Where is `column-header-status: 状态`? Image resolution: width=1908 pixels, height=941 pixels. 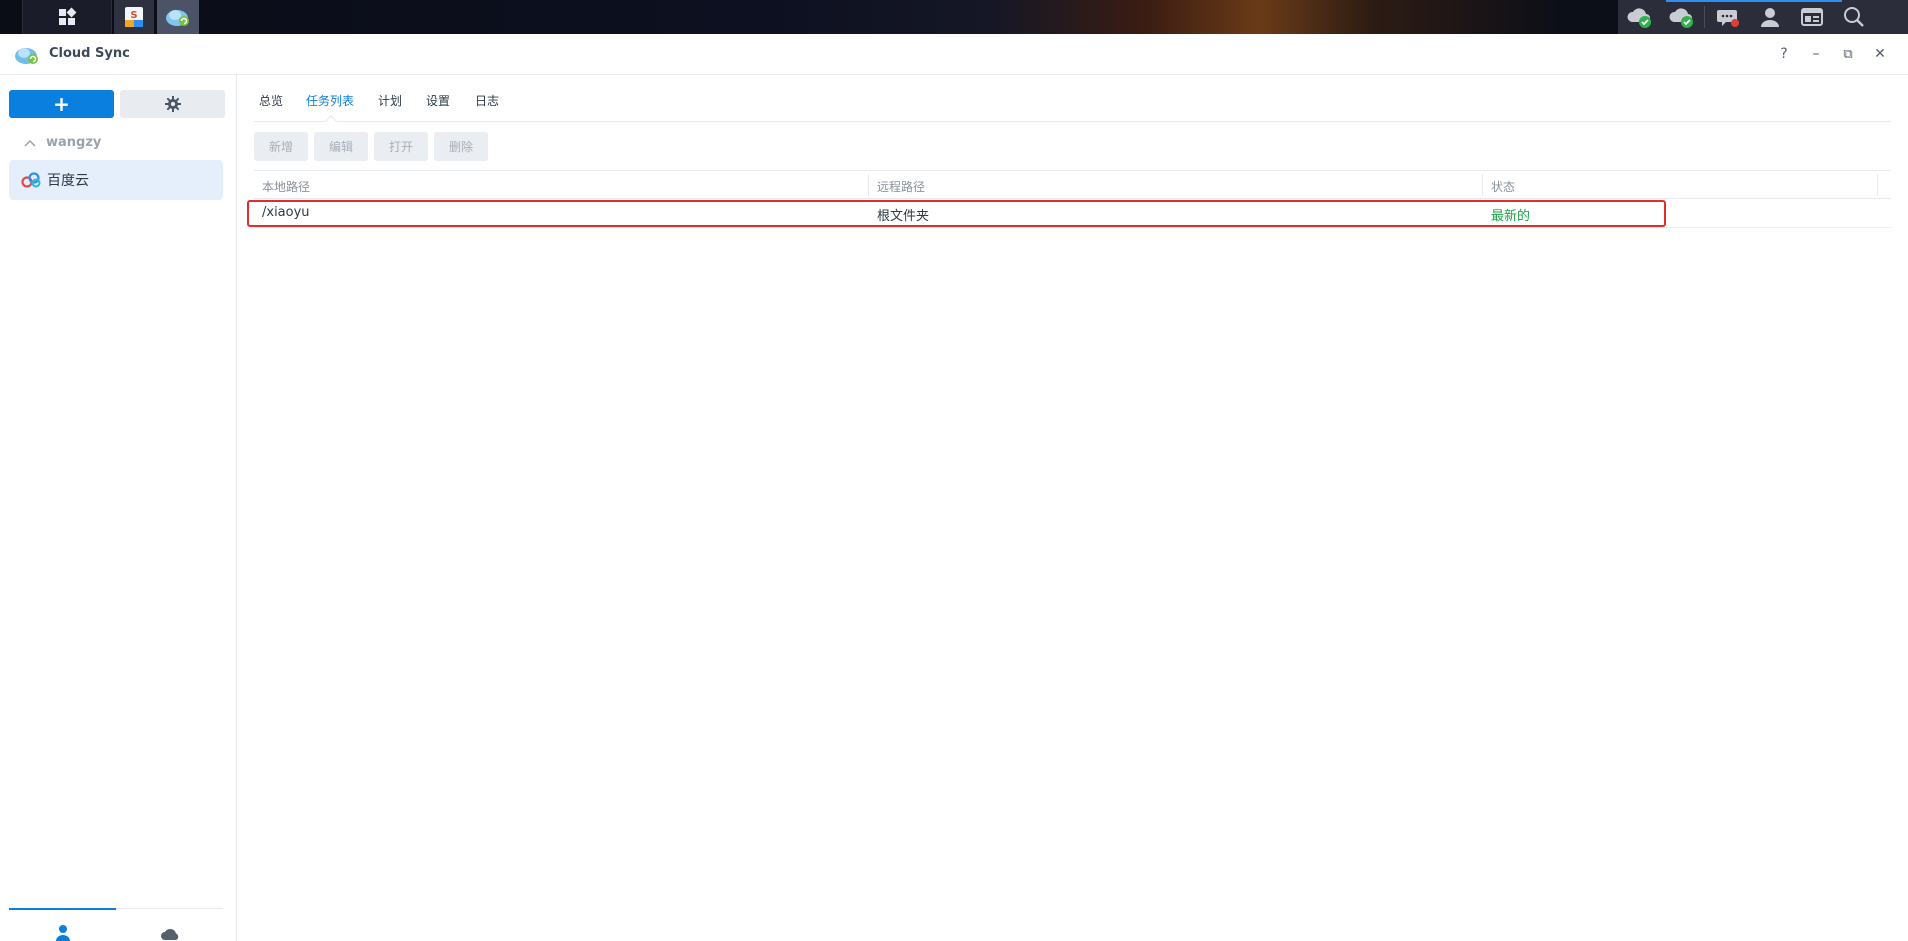
column-header-status: 状态 is located at coordinates (1503, 186).